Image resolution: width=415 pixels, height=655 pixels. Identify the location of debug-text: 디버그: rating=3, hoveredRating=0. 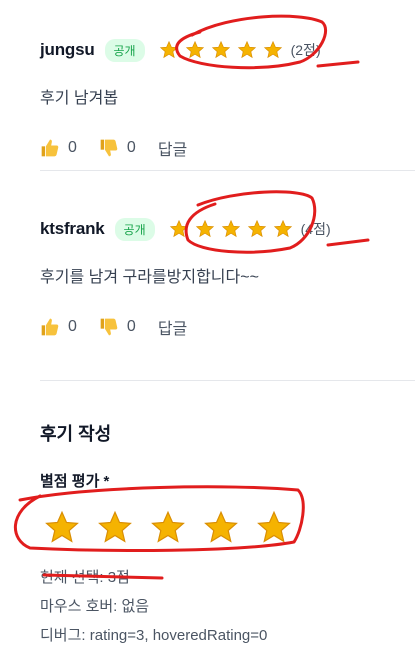
(154, 635).